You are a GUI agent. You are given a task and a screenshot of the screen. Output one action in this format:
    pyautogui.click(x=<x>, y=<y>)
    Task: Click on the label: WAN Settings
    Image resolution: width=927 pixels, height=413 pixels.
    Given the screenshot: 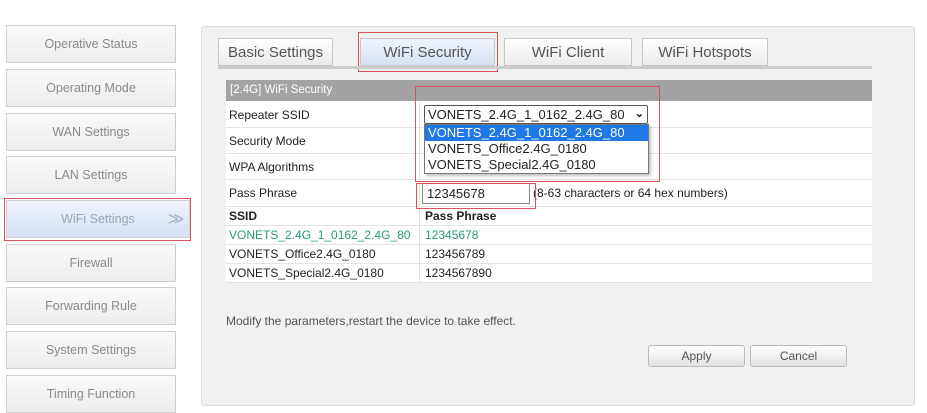 What is the action you would take?
    pyautogui.click(x=91, y=132)
    